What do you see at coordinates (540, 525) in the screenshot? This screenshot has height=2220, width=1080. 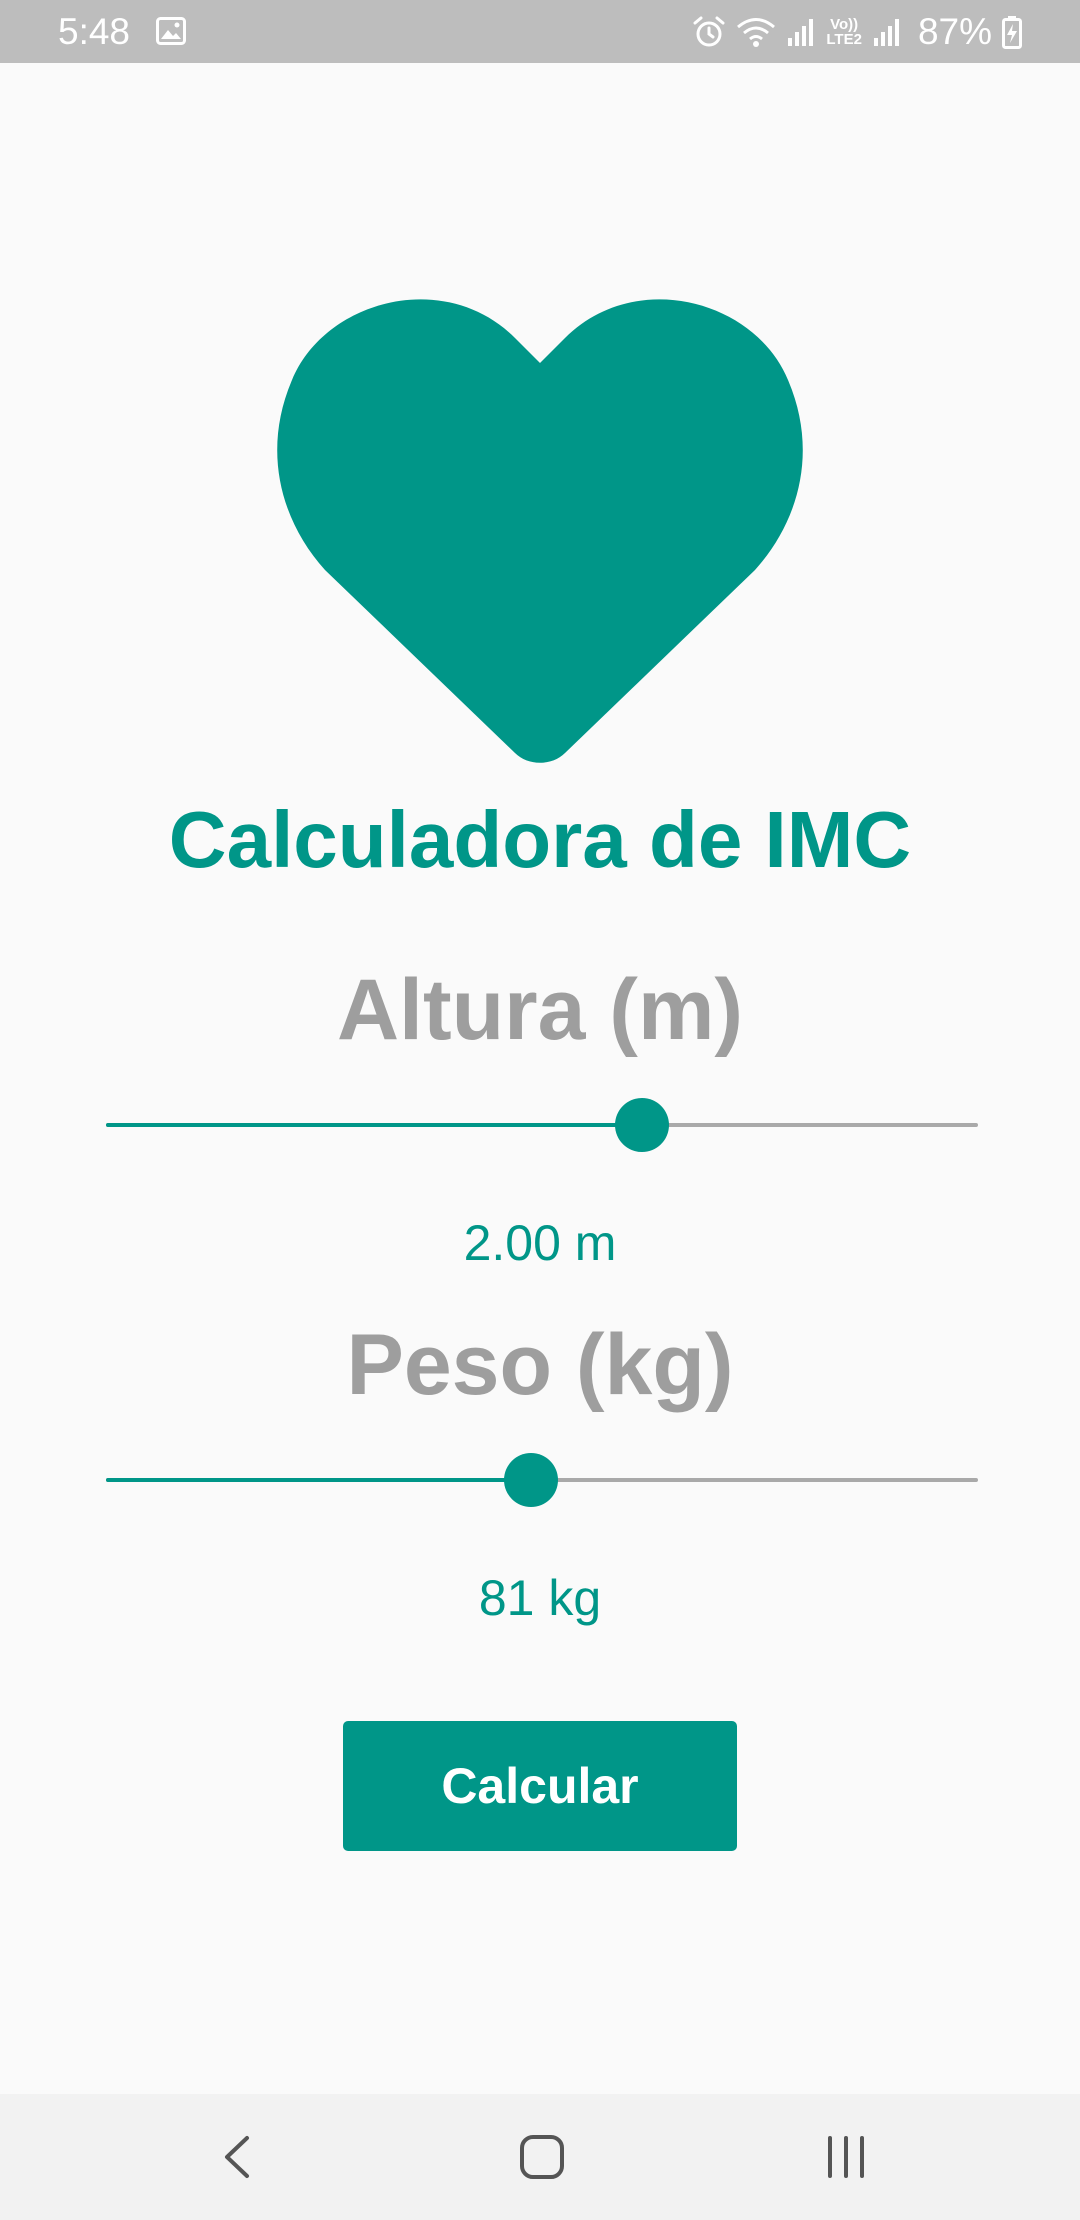 I see `heart-icon` at bounding box center [540, 525].